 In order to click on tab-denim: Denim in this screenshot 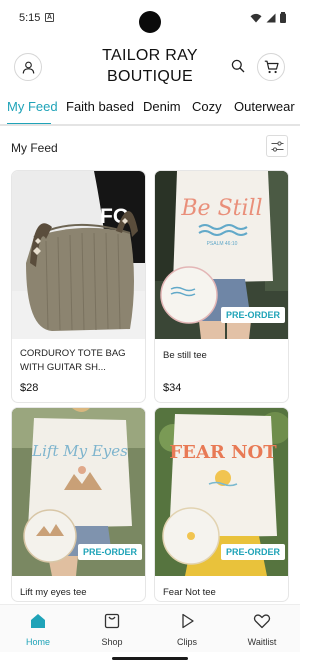, I will do `click(162, 106)`.